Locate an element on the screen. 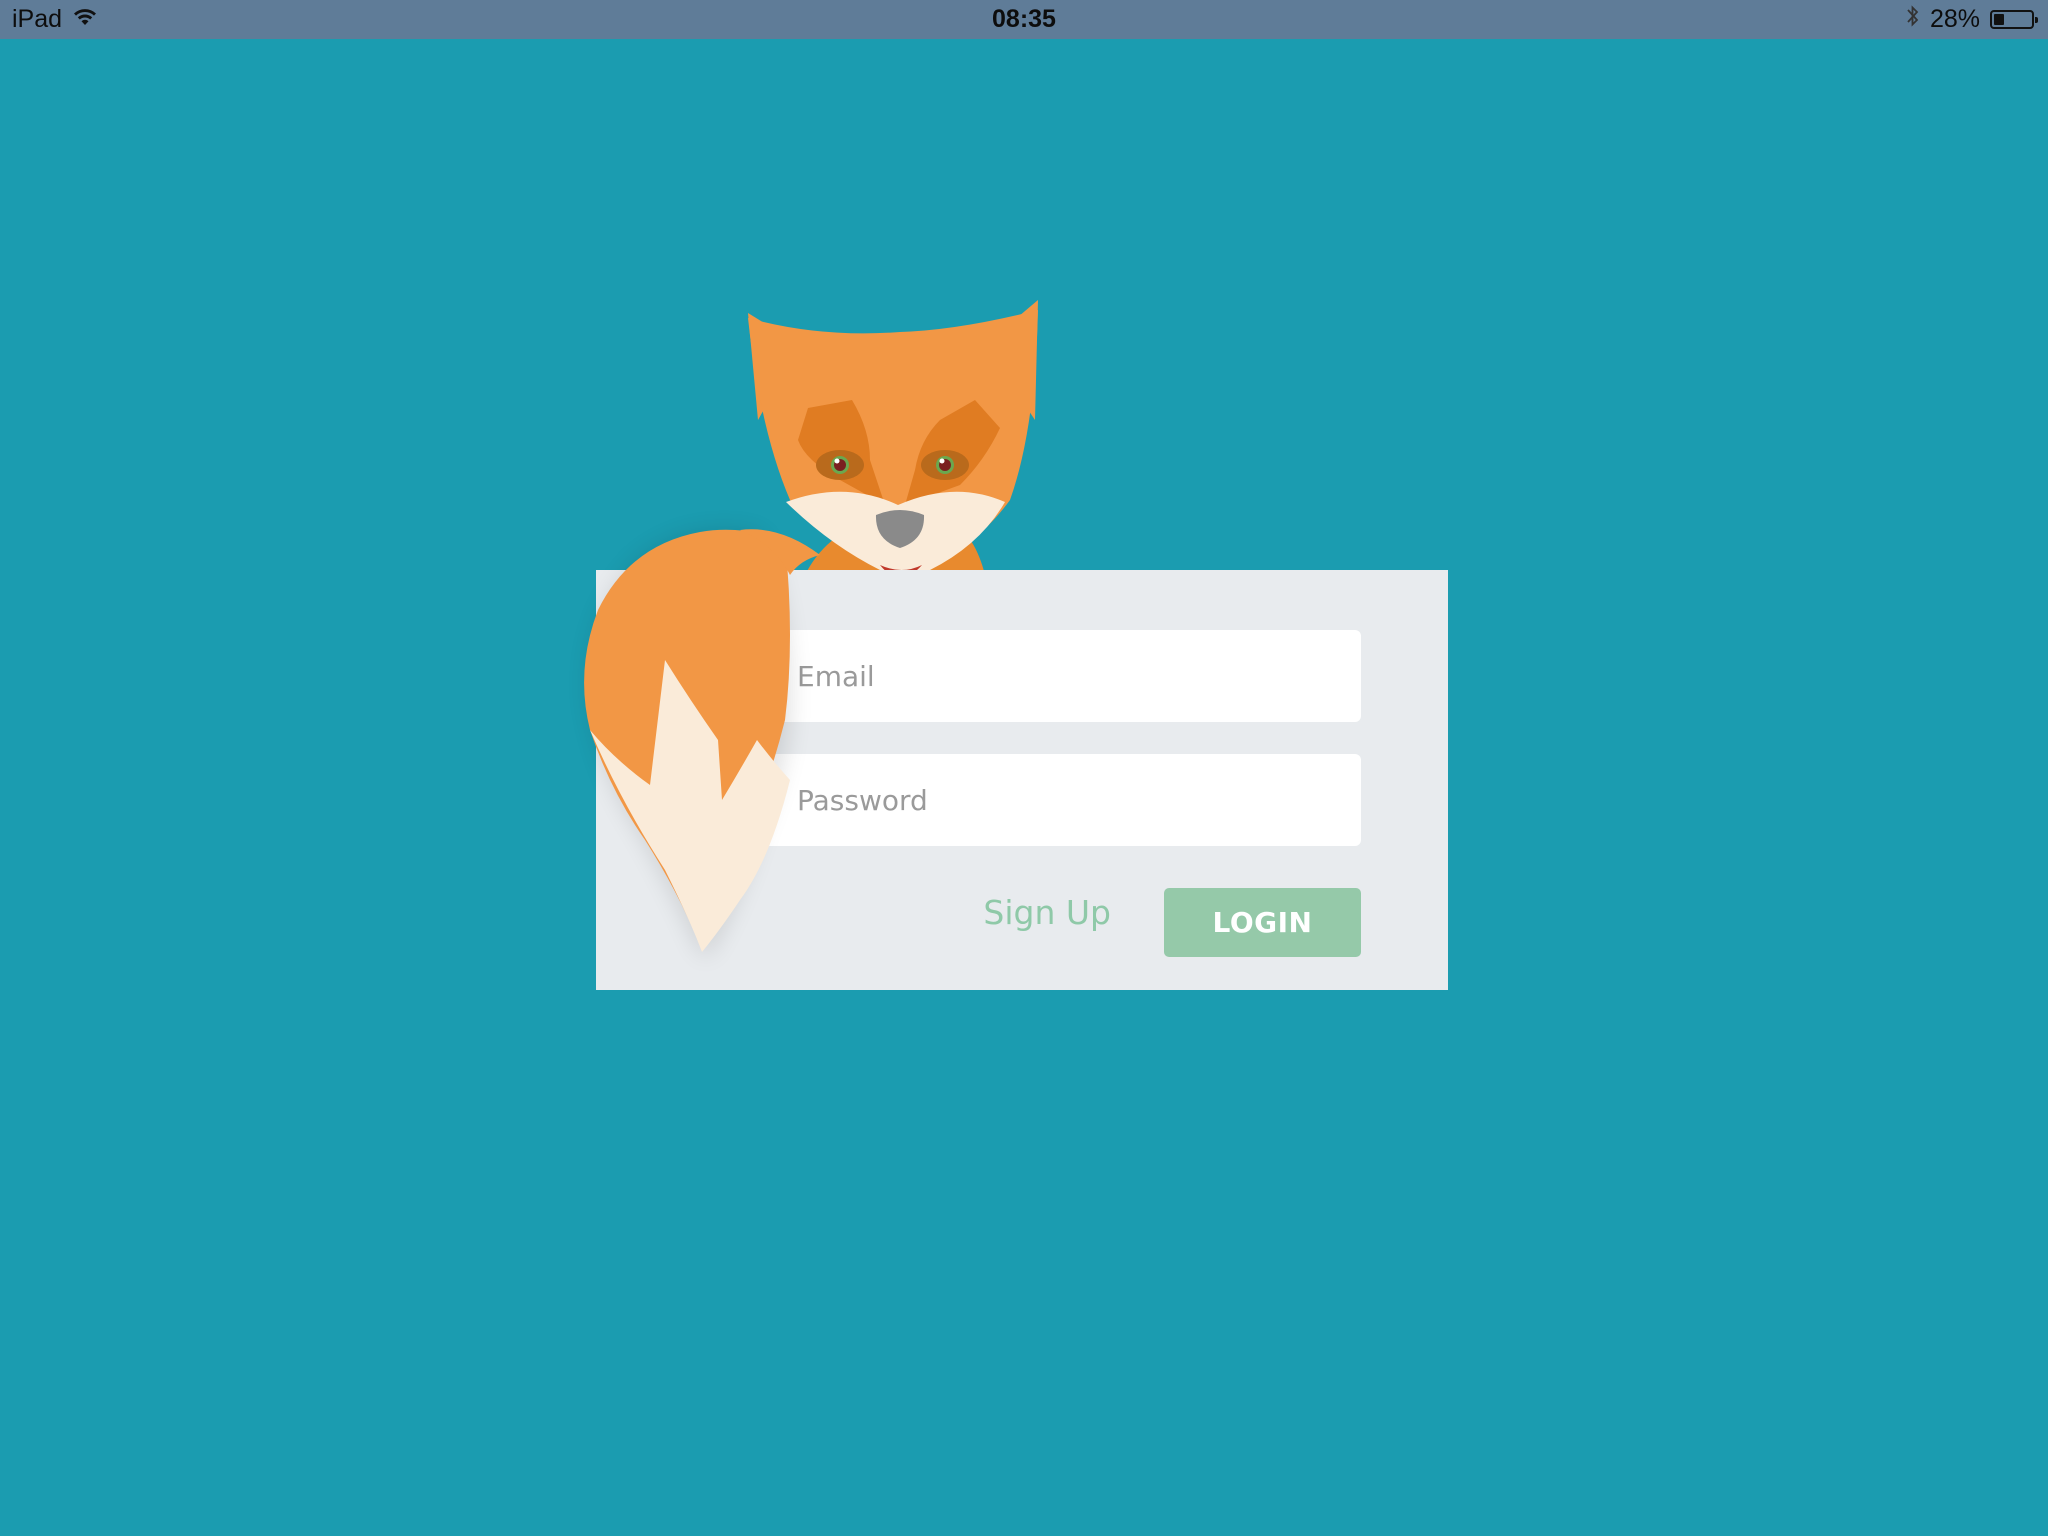 This screenshot has height=1536, width=2048. fox-ear-right-inner is located at coordinates (1012, 339).